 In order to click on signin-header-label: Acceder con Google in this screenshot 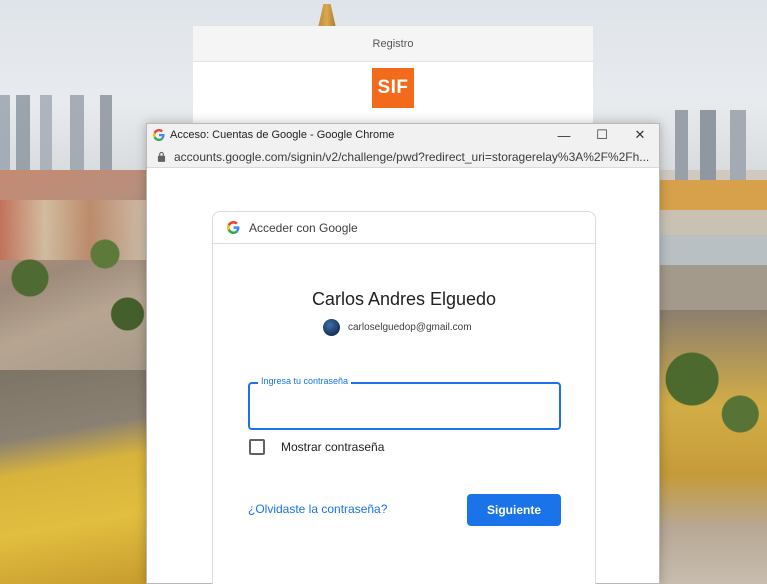, I will do `click(303, 227)`.